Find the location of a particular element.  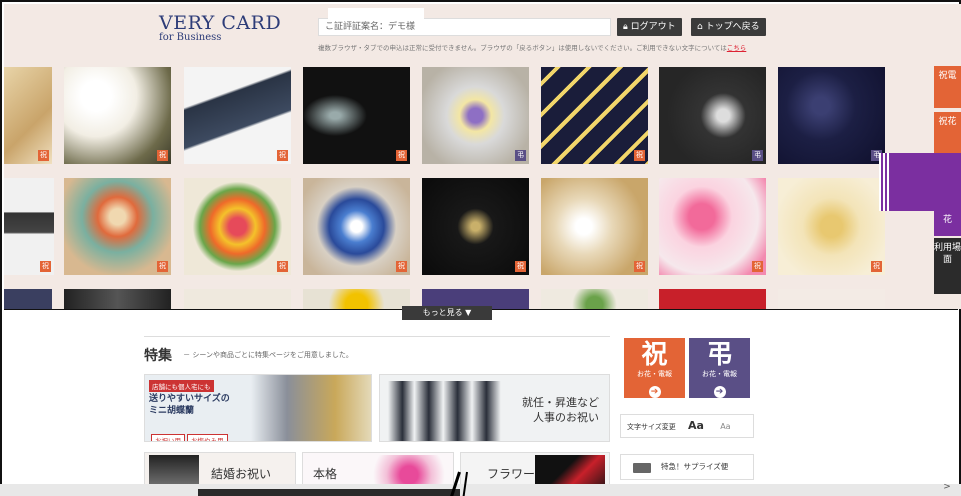

shuku-char: 祝 is located at coordinates (654, 355).